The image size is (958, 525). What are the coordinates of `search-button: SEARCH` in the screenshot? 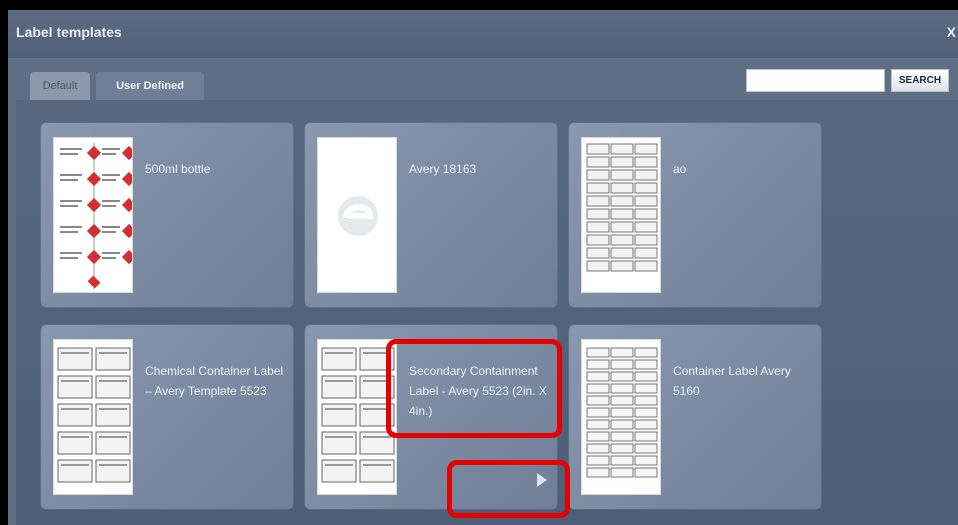 It's located at (920, 80).